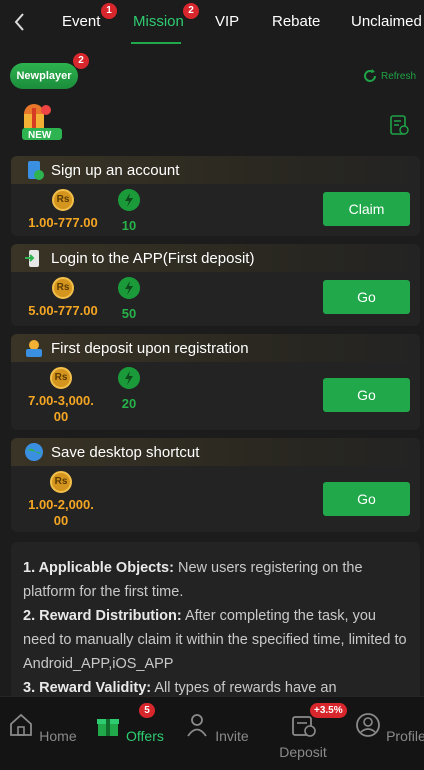  Describe the element at coordinates (212, 22) in the screenshot. I see `top-nav: Event 1 Mission 2 VIP Rebate Unclaimed` at that location.